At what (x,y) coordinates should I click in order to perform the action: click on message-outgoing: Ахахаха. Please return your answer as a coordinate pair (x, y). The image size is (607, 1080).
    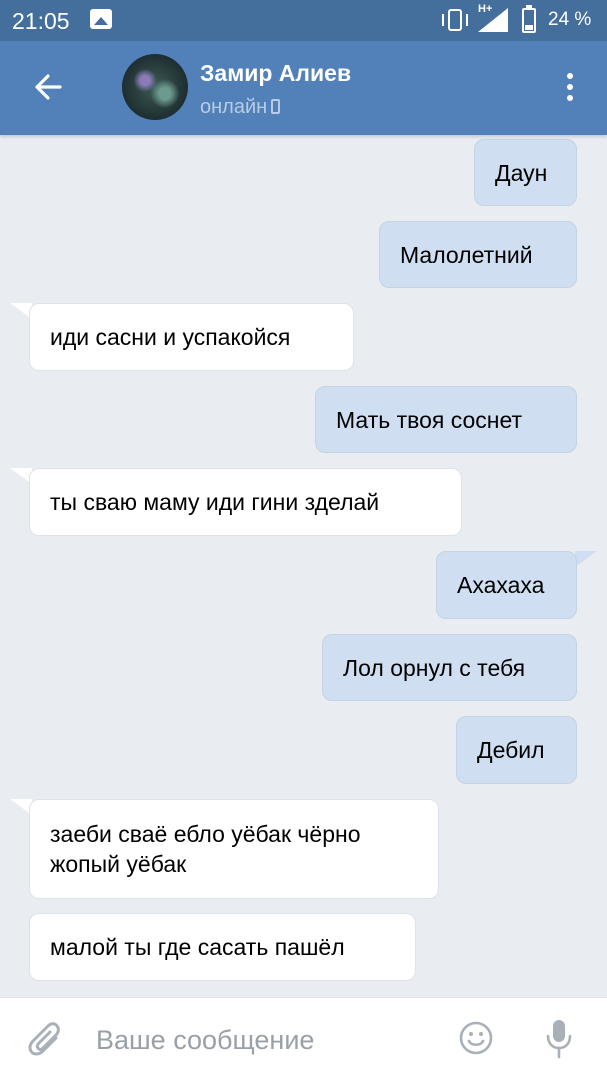
    Looking at the image, I should click on (506, 585).